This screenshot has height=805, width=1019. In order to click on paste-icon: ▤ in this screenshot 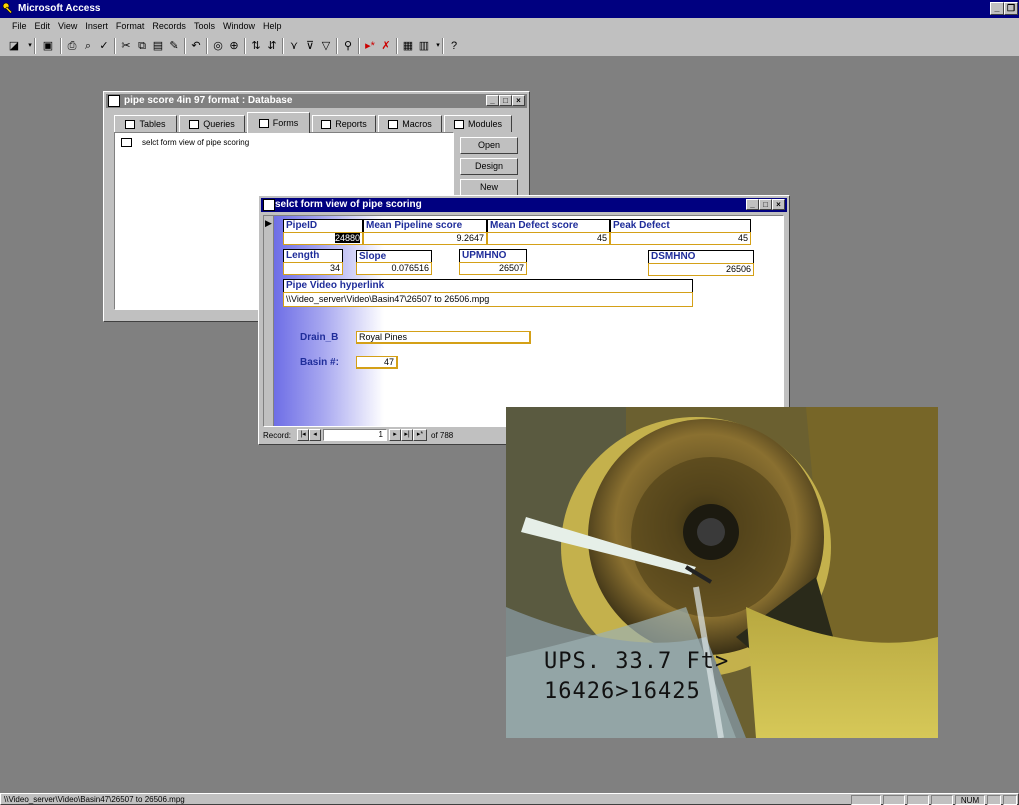, I will do `click(158, 46)`.